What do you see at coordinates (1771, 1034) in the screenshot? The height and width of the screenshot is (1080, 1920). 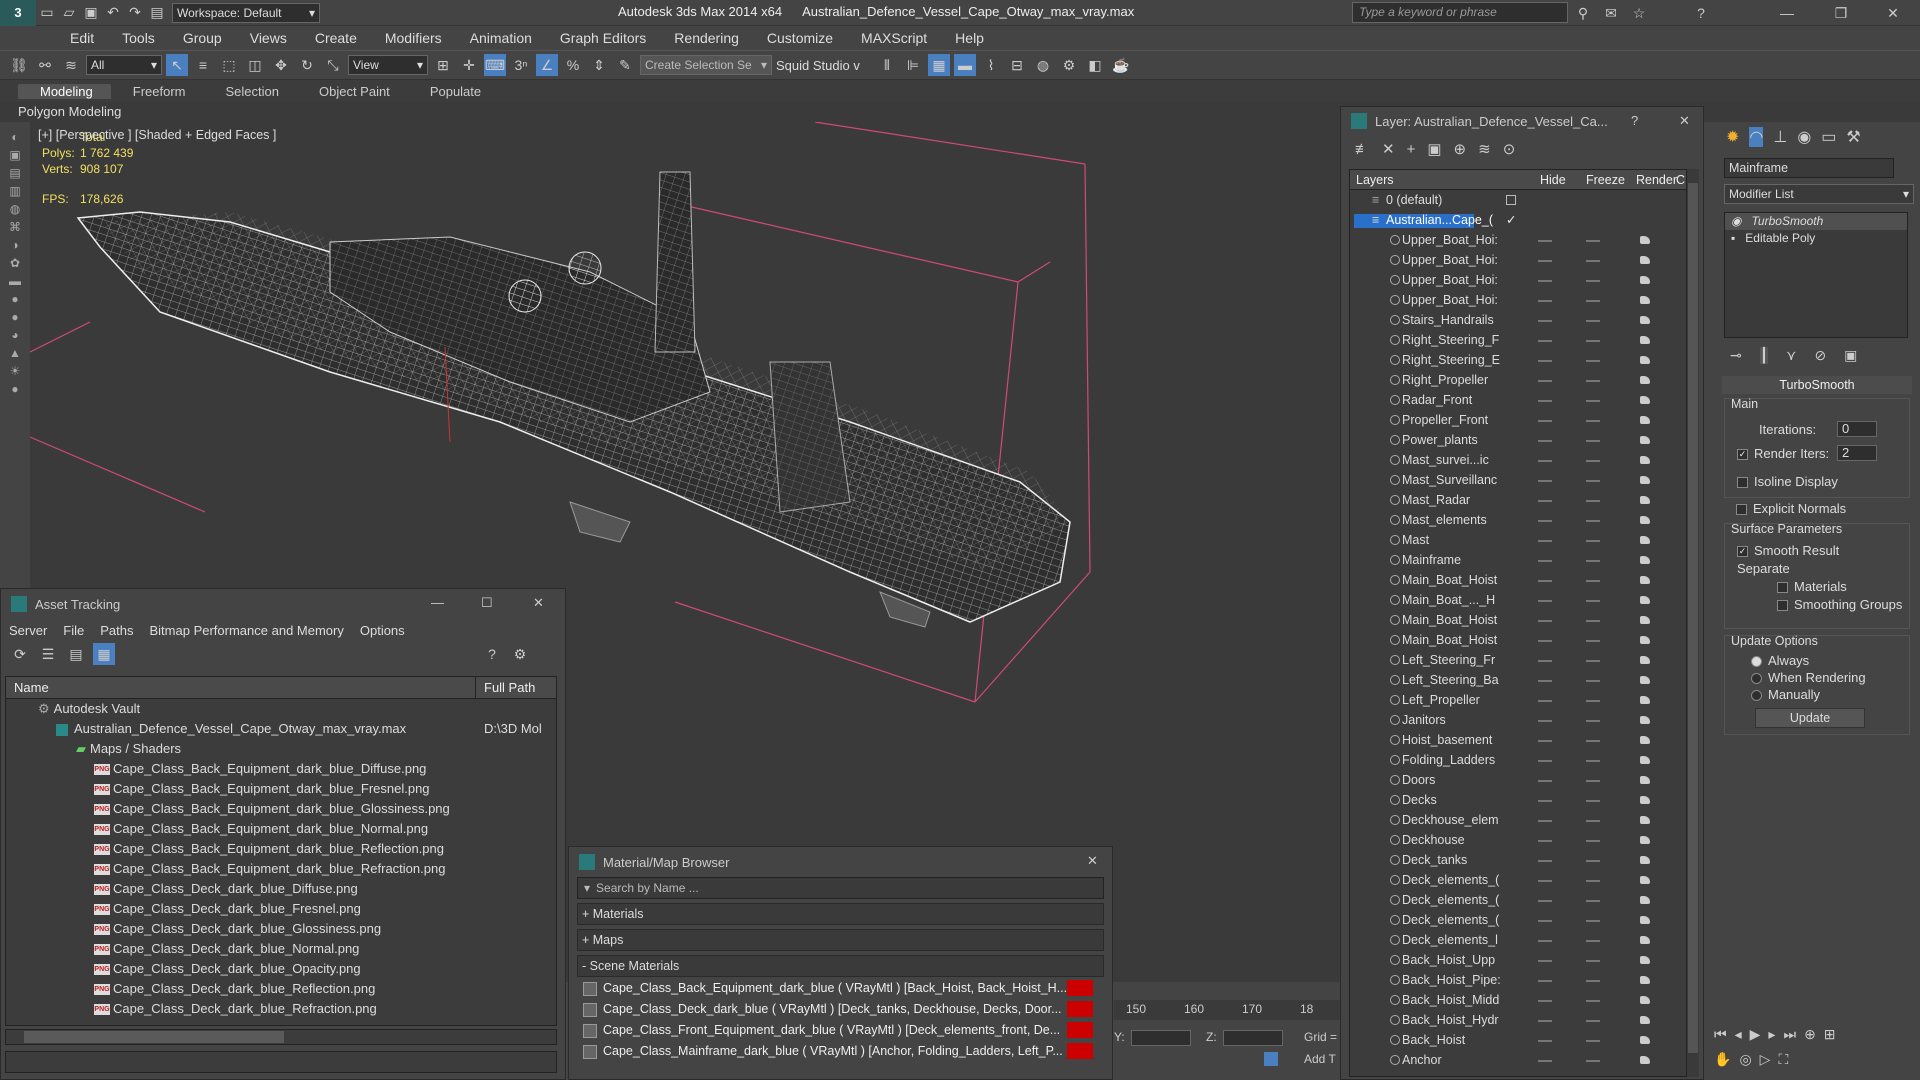 I see `next-frame-icon: ▸` at bounding box center [1771, 1034].